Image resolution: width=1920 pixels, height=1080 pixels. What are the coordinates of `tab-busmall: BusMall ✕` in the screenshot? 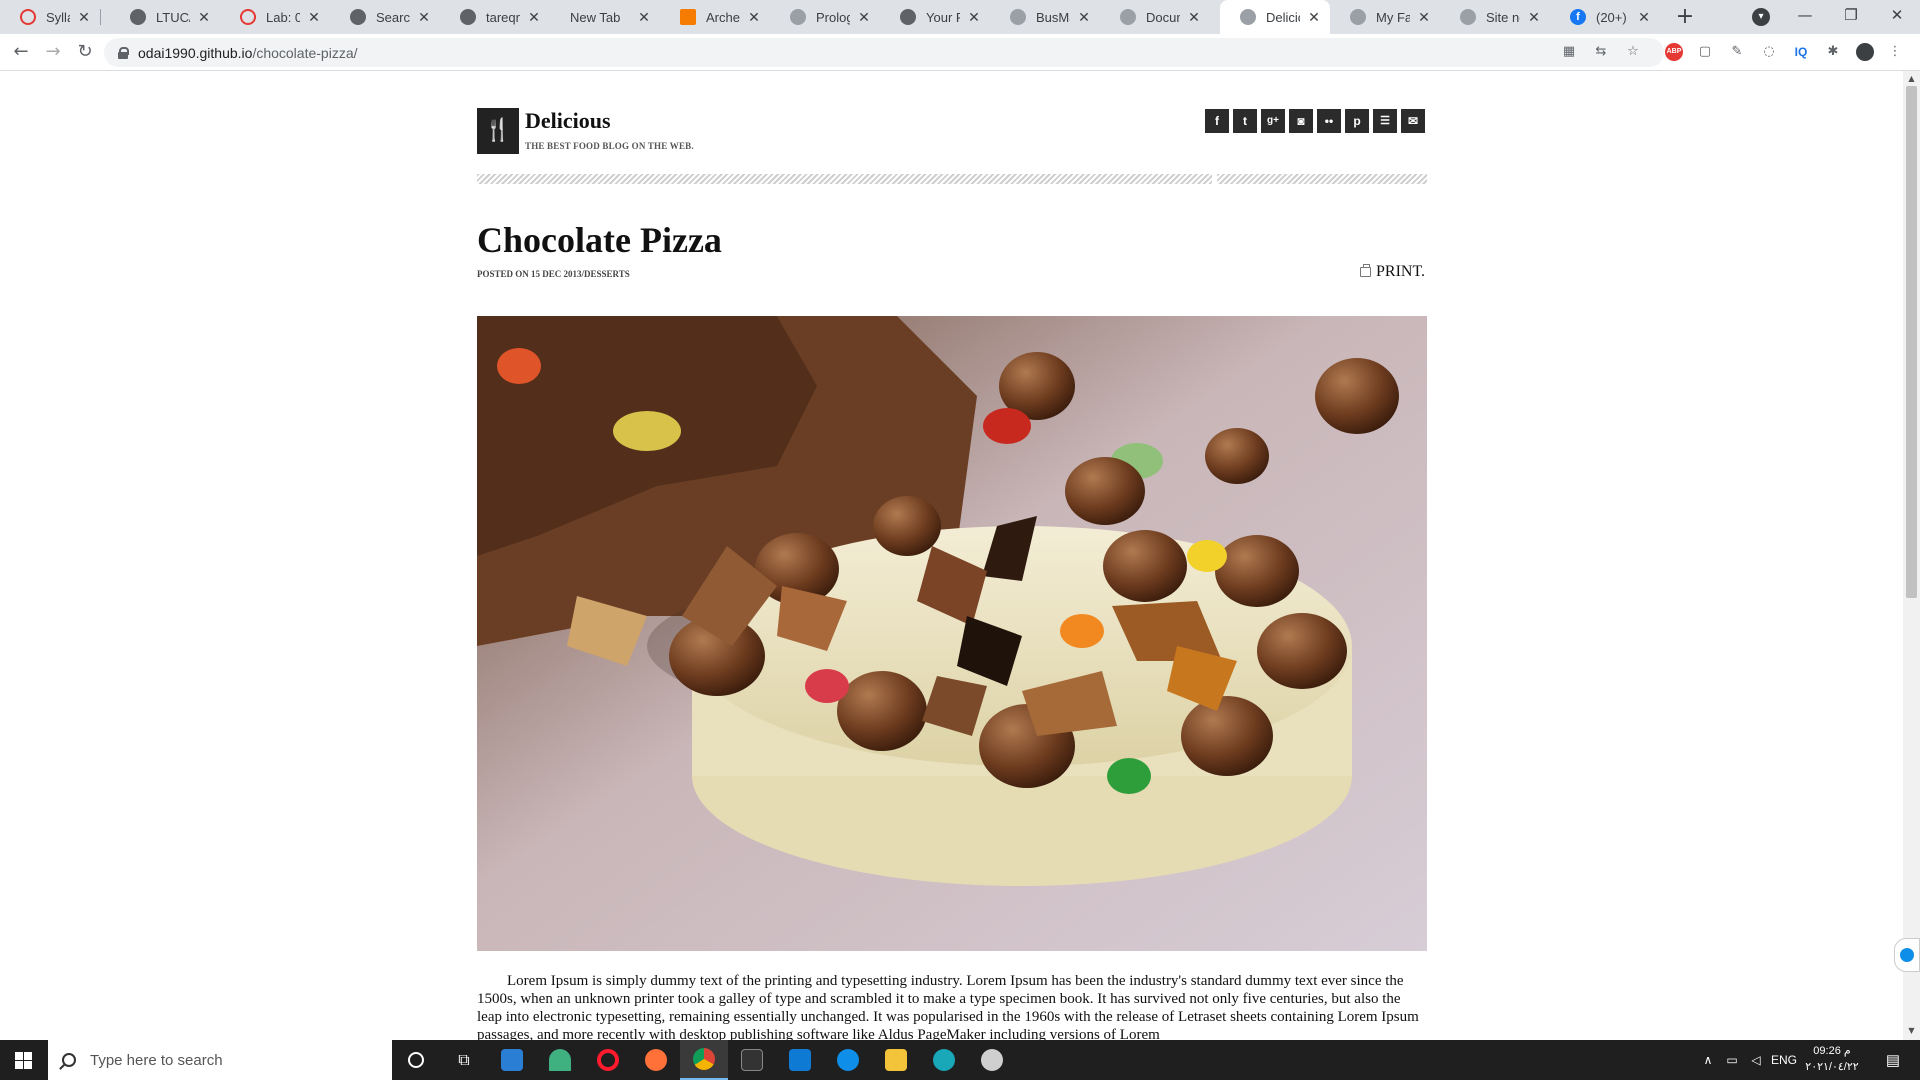 It's located at (1045, 17).